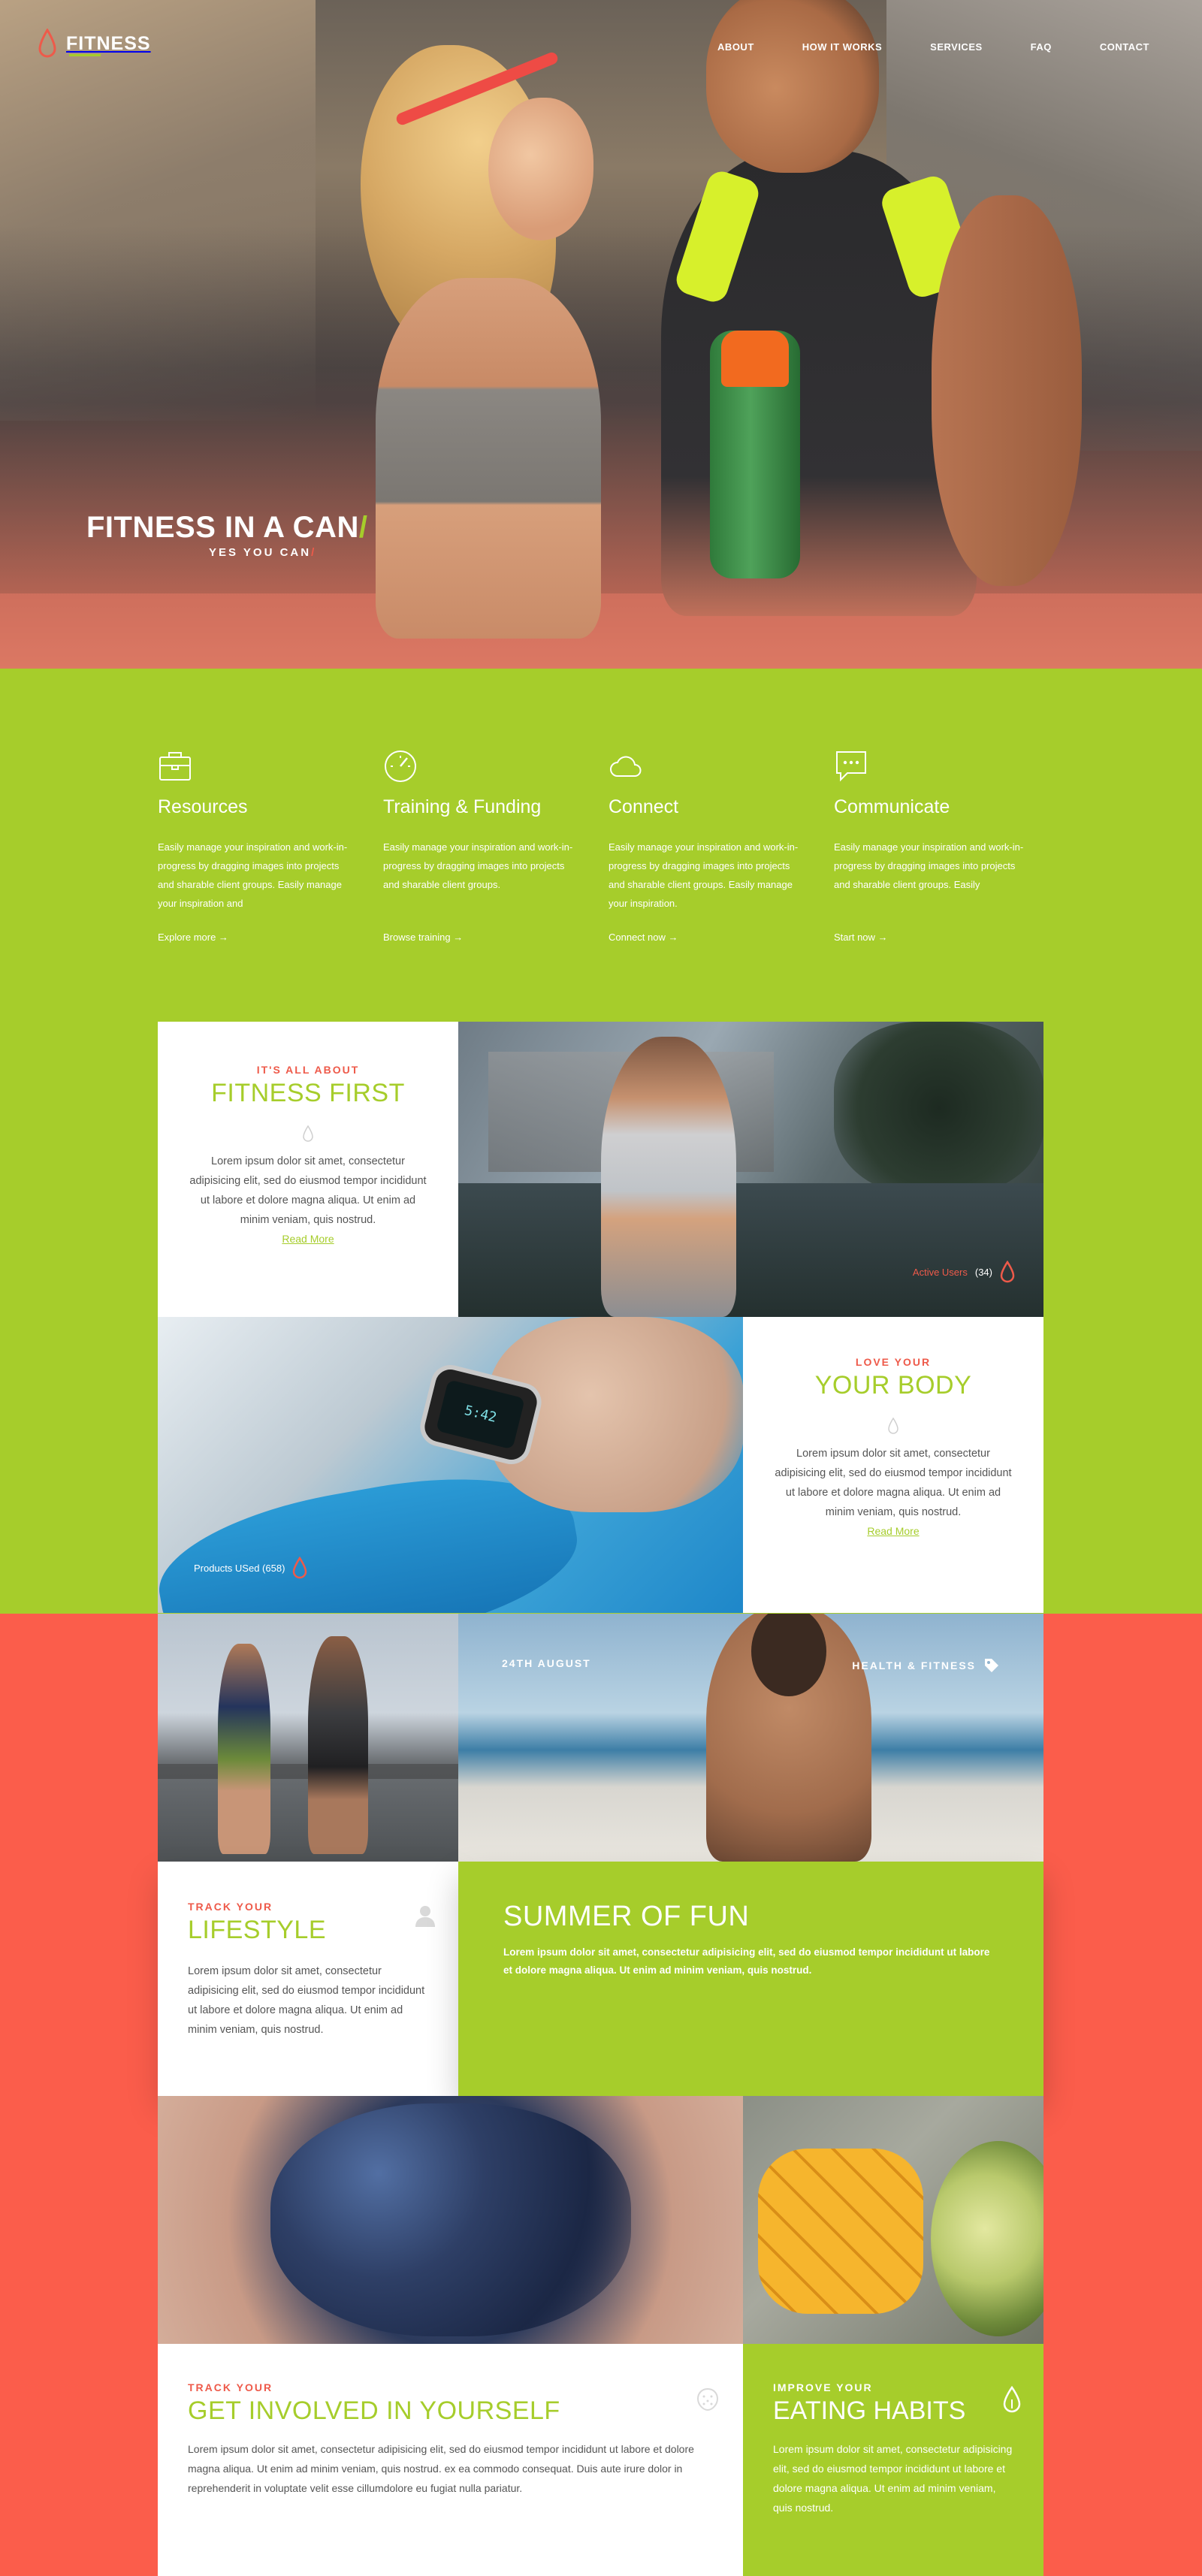  I want to click on hero-subtitle-text: YES YOU CAN, so click(260, 552).